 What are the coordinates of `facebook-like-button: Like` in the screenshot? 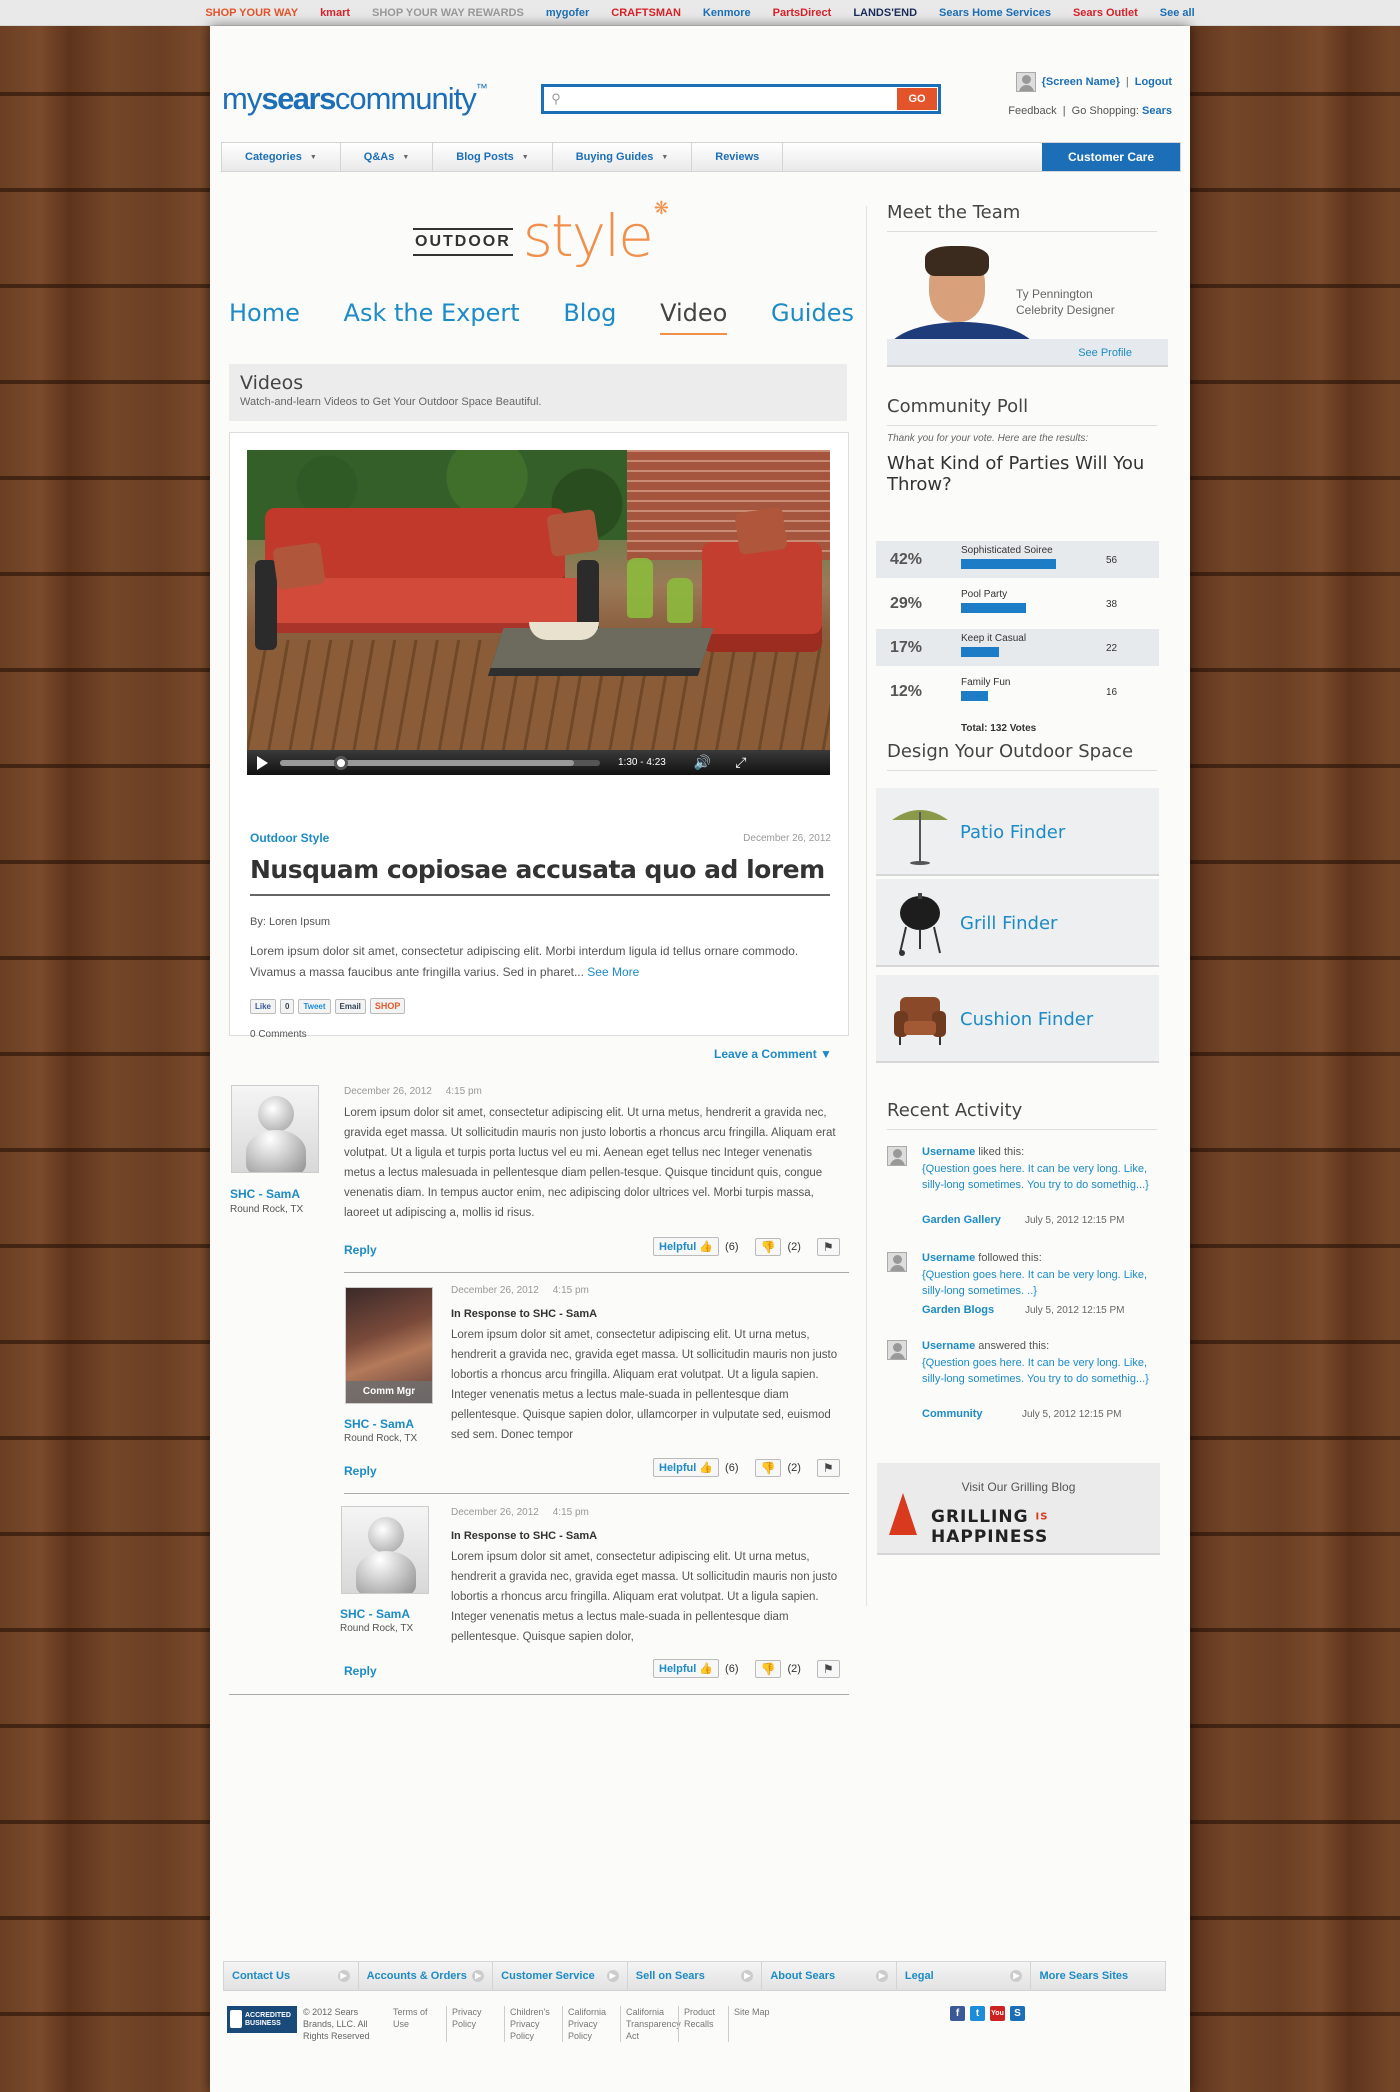 It's located at (263, 1006).